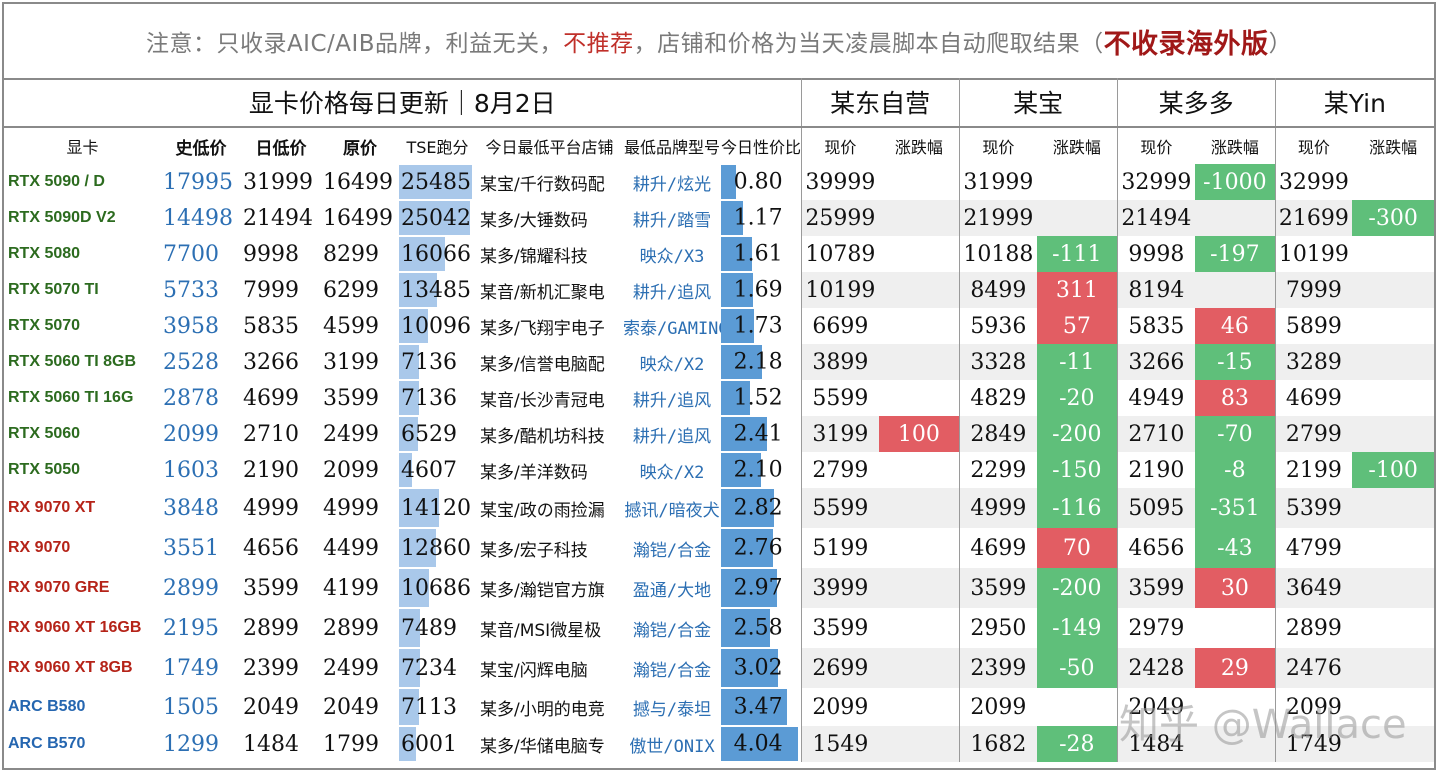  I want to click on tse-score: 7136, so click(437, 398).